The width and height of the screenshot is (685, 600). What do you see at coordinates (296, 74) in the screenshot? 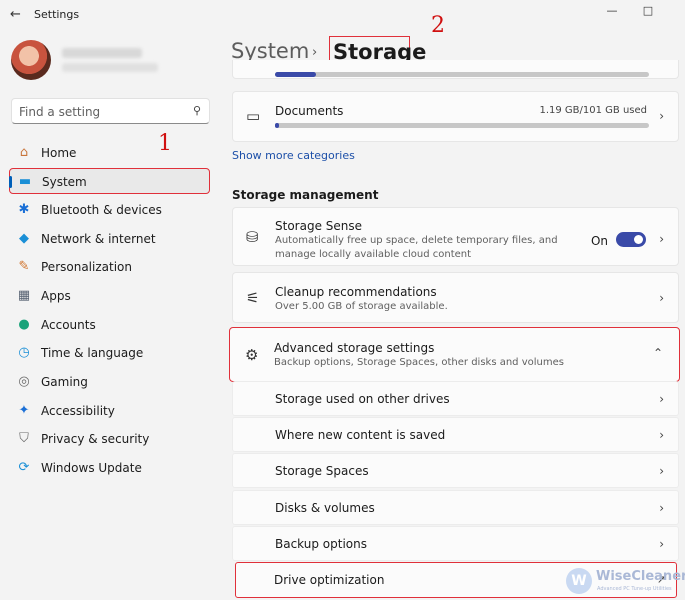
I see `usage-bar-fill` at bounding box center [296, 74].